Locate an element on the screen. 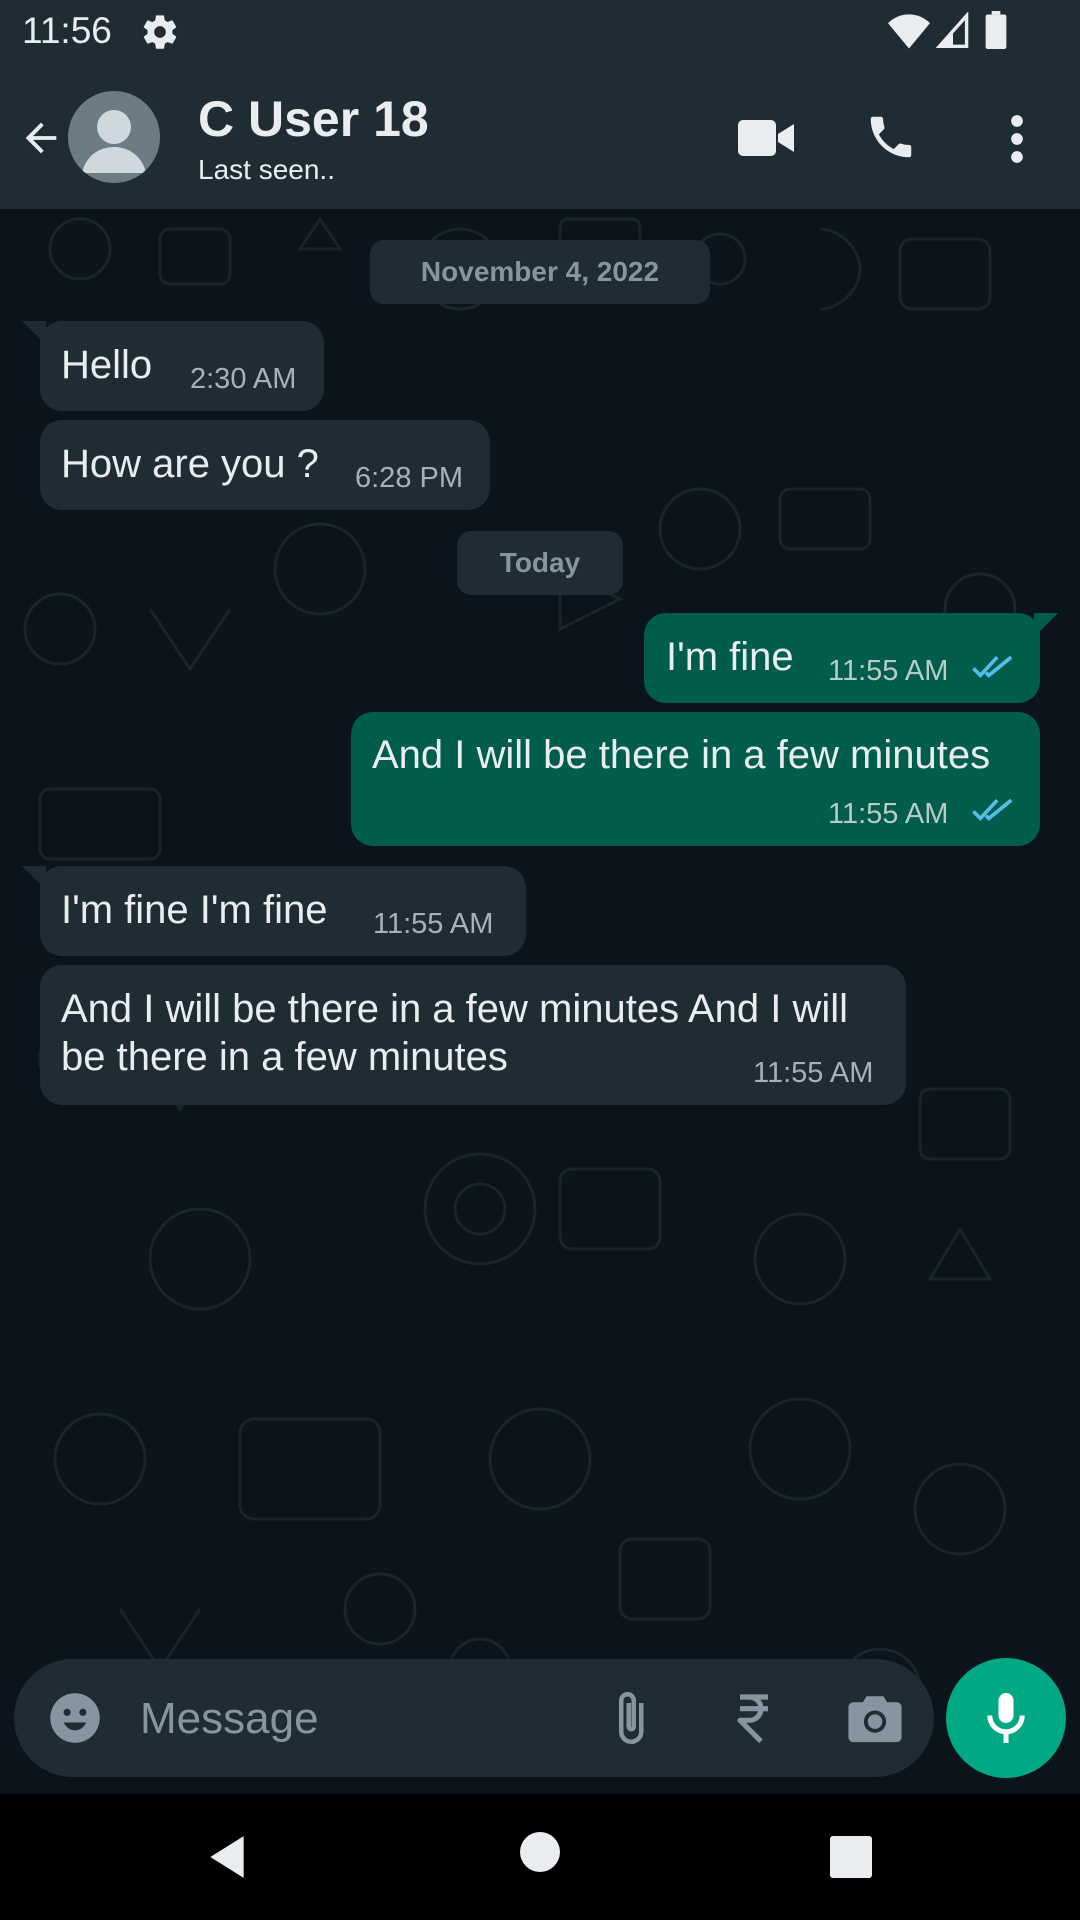  message-time: 2:30 AM is located at coordinates (243, 379).